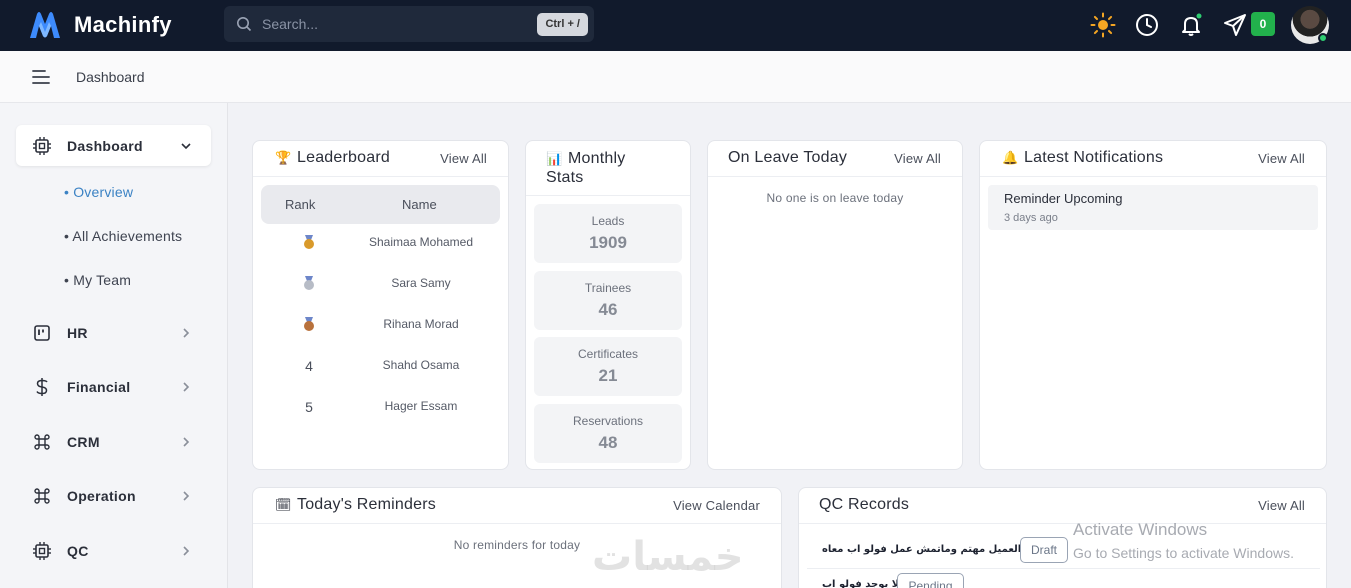 The image size is (1351, 588). What do you see at coordinates (1147, 25) in the screenshot?
I see `clock-icon` at bounding box center [1147, 25].